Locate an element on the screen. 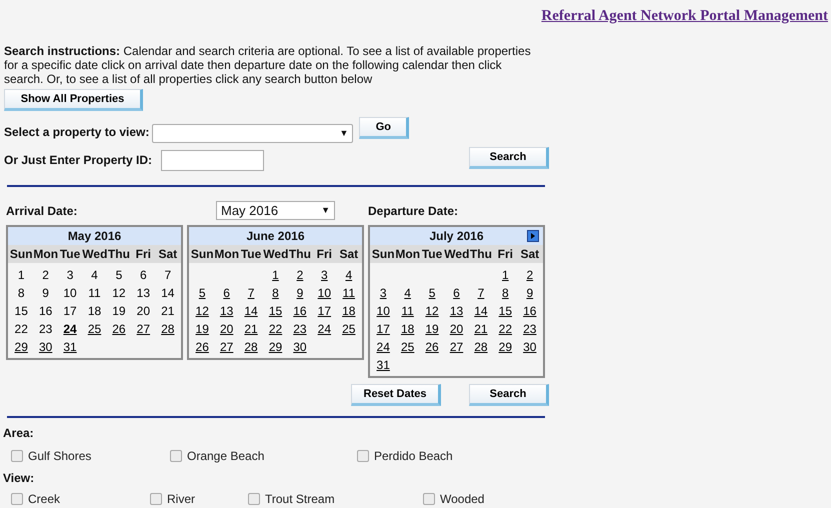  property-id-field is located at coordinates (212, 161).